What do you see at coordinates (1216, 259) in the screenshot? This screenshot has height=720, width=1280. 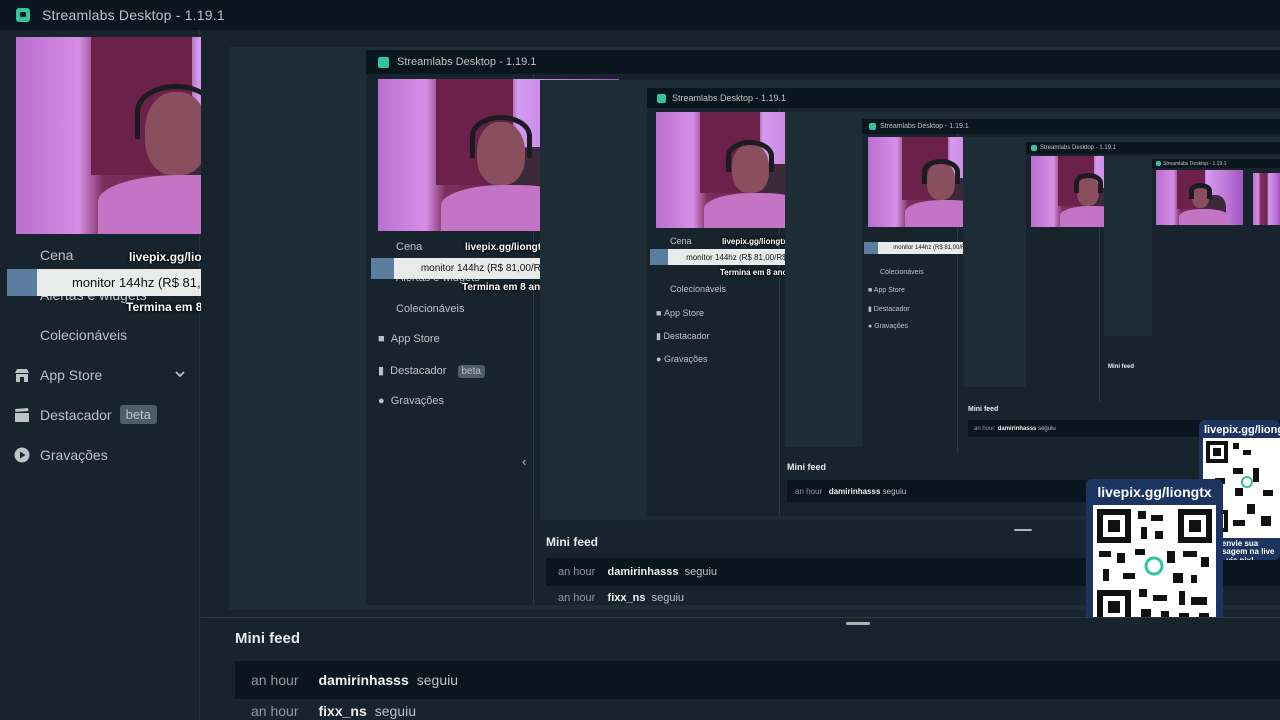 I see `nested-window-5: Streamlabs Desktop - 1.19.1` at bounding box center [1216, 259].